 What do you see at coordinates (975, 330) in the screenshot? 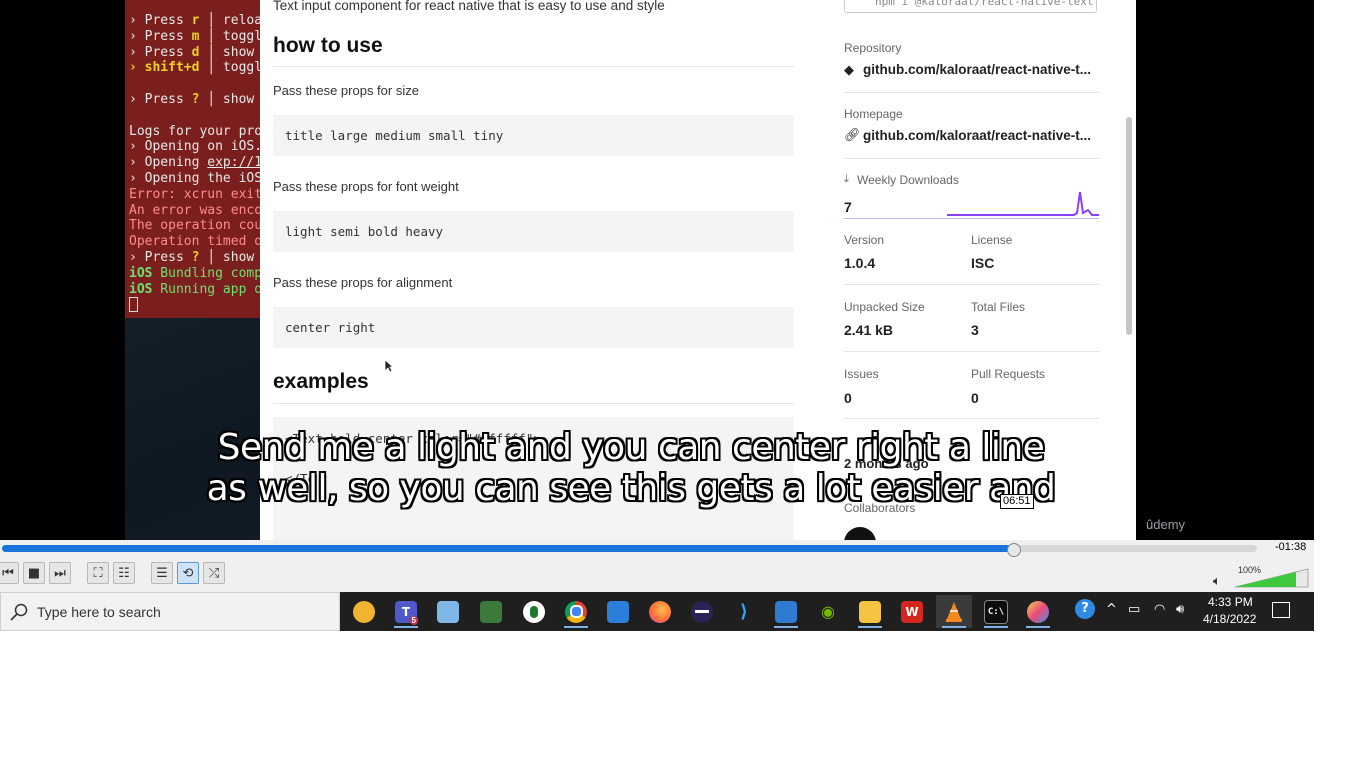
I see `total-files-value: 3` at bounding box center [975, 330].